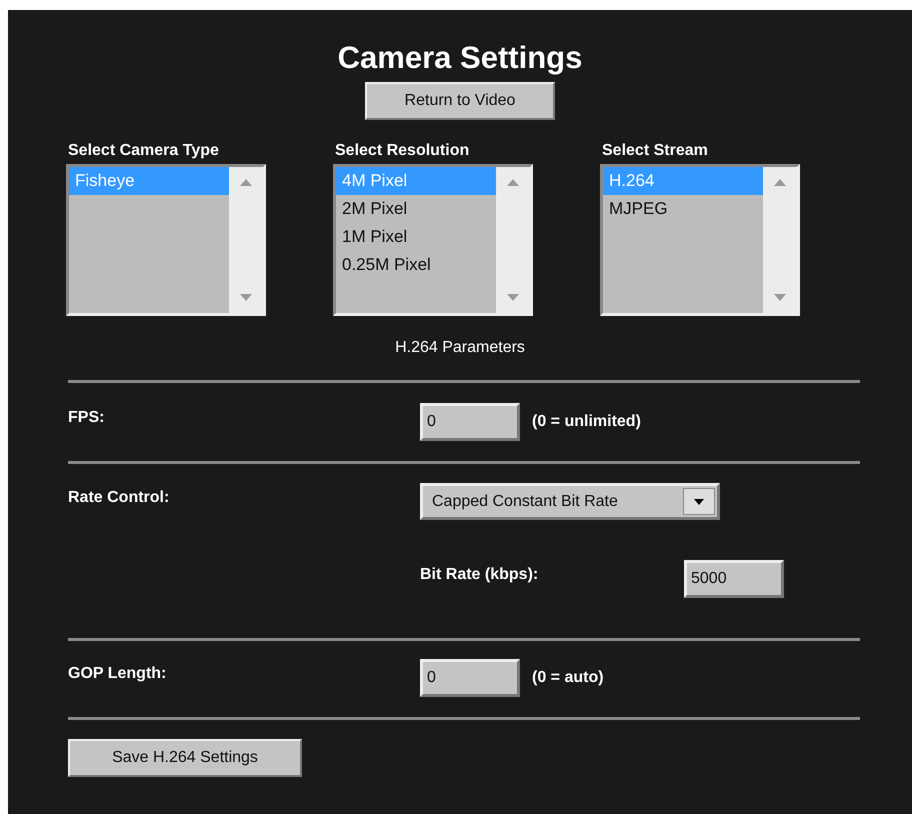  What do you see at coordinates (87, 418) in the screenshot?
I see `field-label: FPS:` at bounding box center [87, 418].